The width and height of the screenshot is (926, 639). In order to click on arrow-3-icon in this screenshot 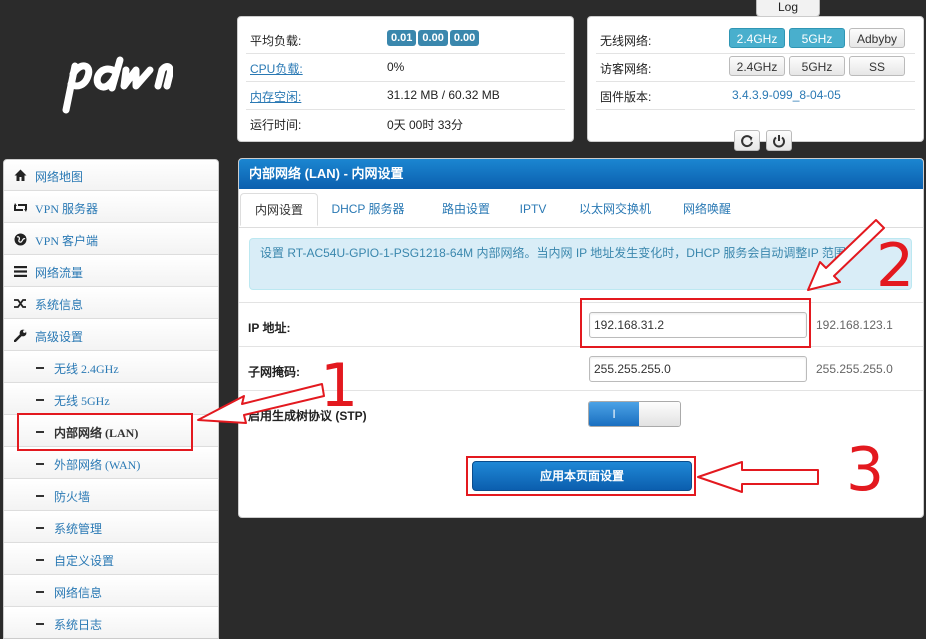, I will do `click(758, 477)`.